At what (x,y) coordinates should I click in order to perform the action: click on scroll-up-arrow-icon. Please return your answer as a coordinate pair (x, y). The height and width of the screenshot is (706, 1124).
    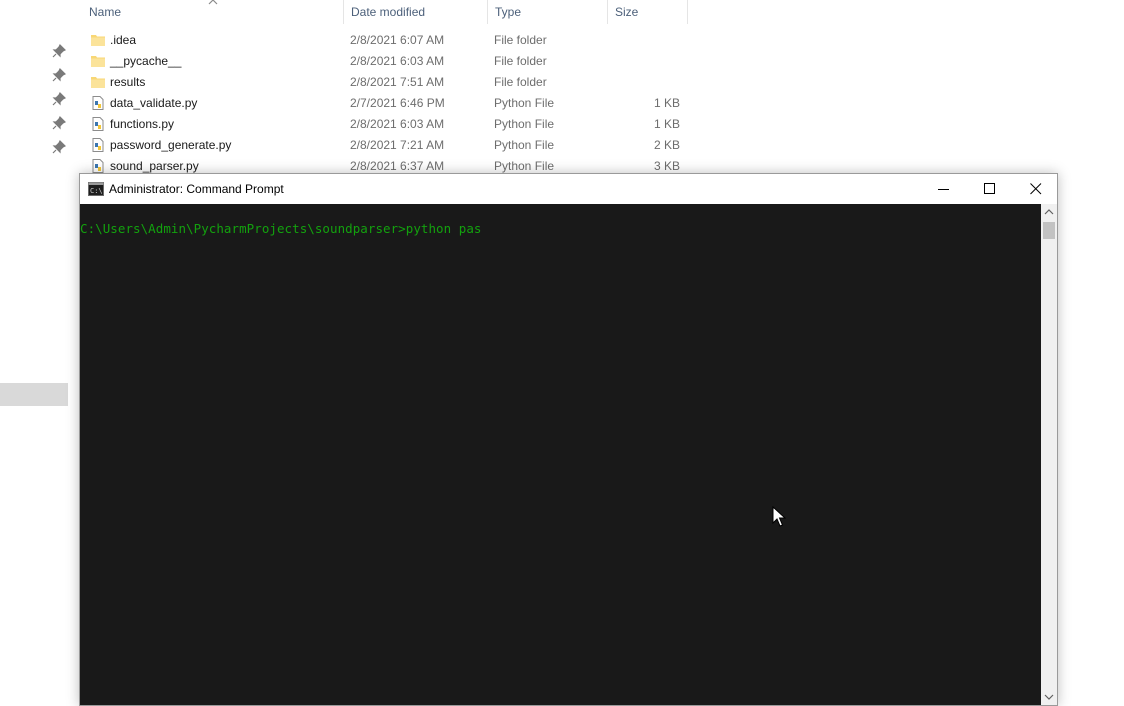
    Looking at the image, I should click on (1049, 212).